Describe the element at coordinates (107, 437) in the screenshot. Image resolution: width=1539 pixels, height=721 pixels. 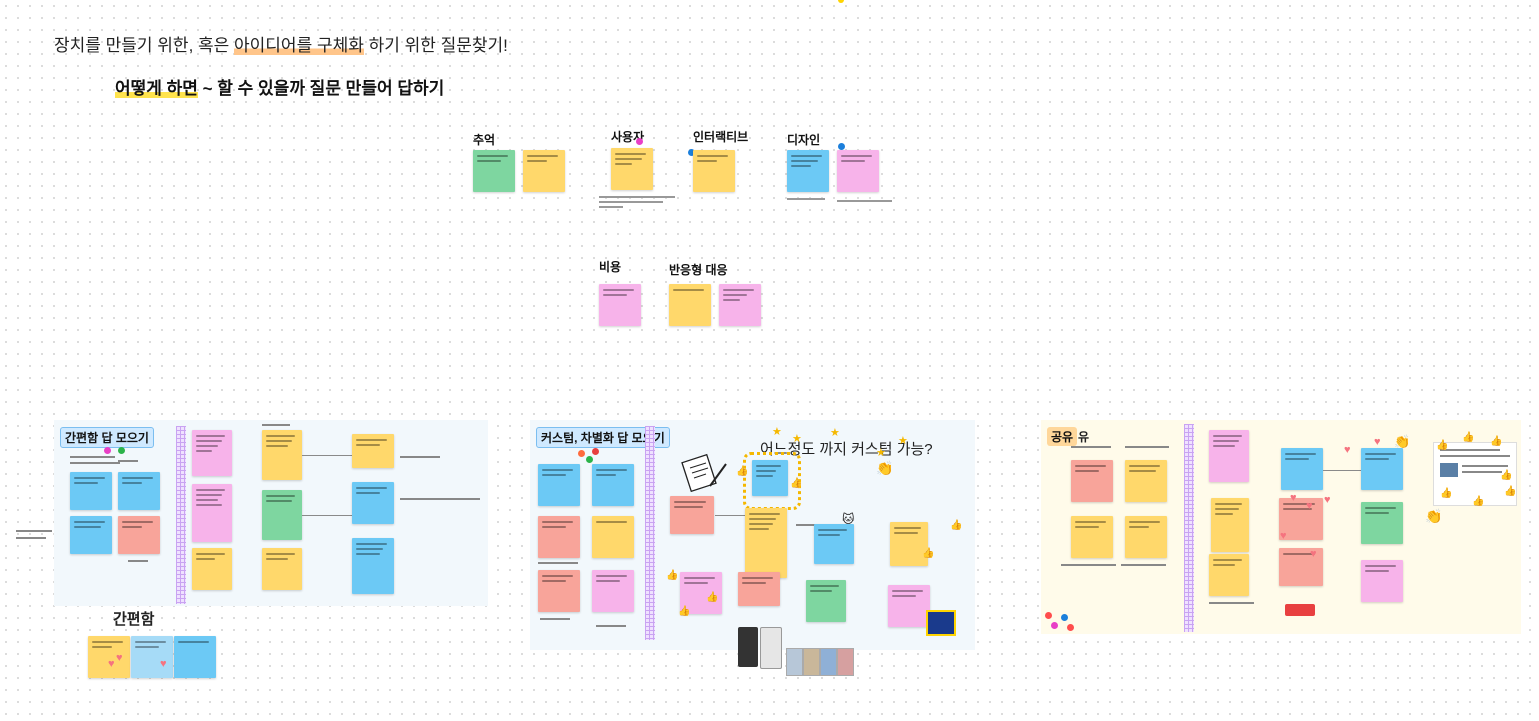
I see `simple-board-title: 간편함 답 모으기` at that location.